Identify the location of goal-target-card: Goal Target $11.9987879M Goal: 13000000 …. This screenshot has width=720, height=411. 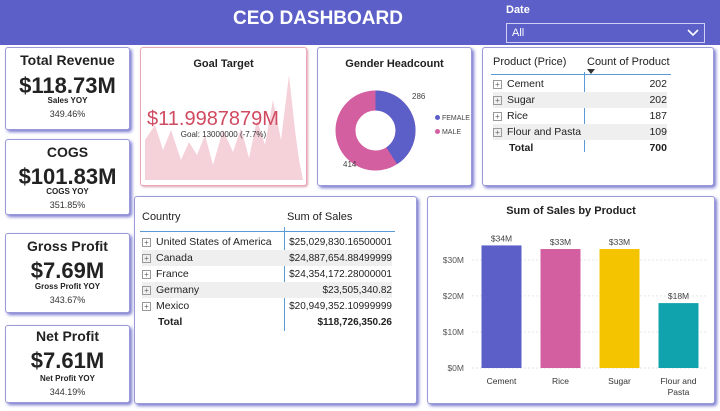
(223, 116).